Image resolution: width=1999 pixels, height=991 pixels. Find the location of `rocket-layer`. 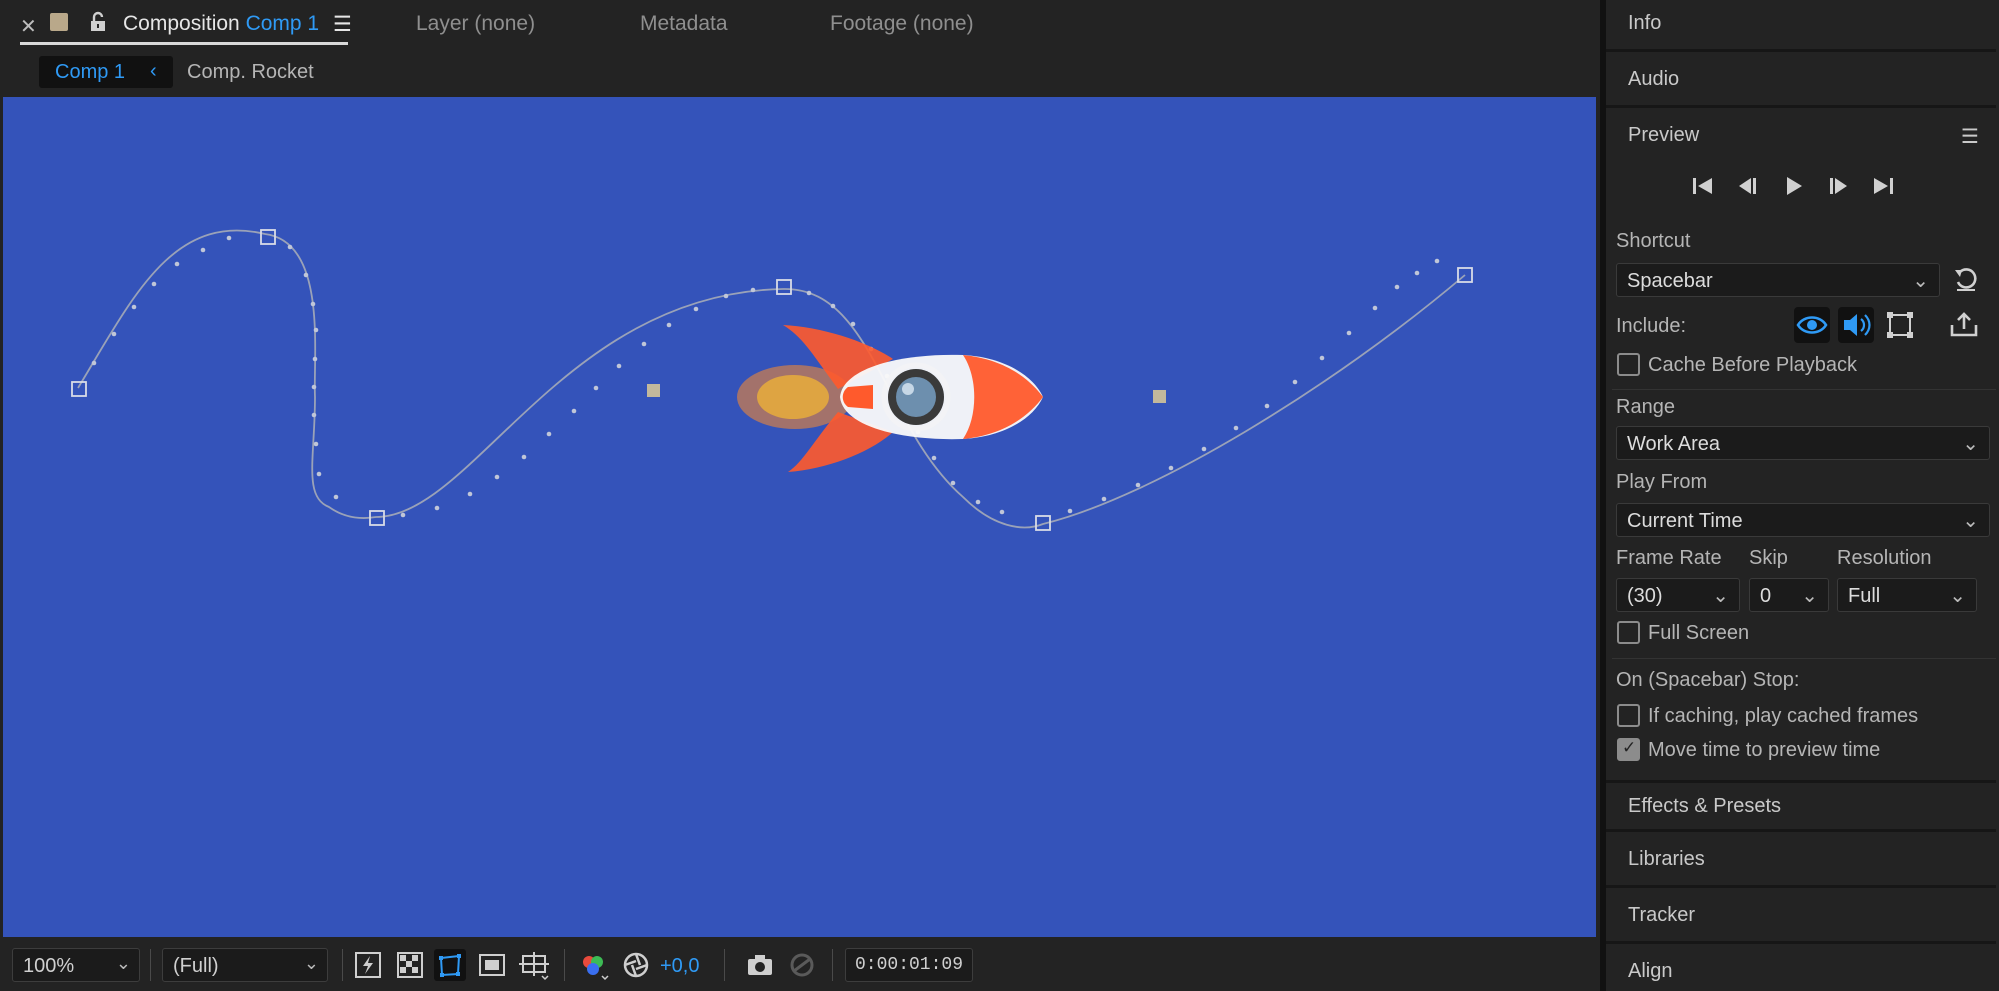

rocket-layer is located at coordinates (890, 398).